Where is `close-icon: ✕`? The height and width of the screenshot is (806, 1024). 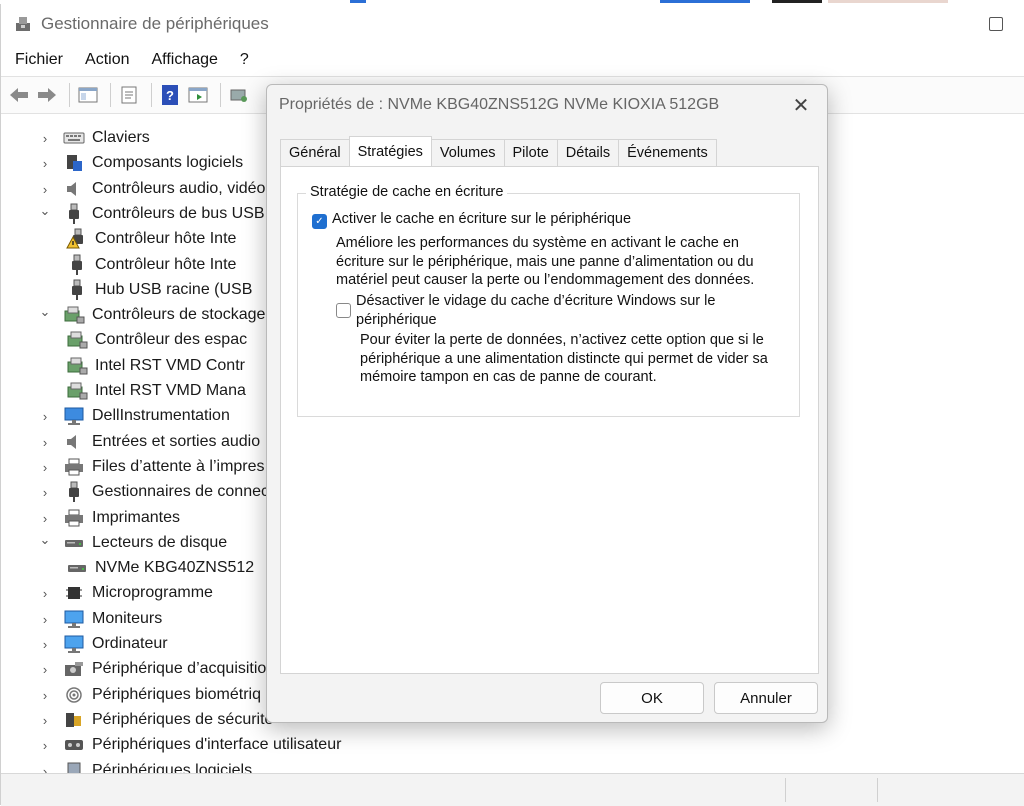 close-icon: ✕ is located at coordinates (801, 105).